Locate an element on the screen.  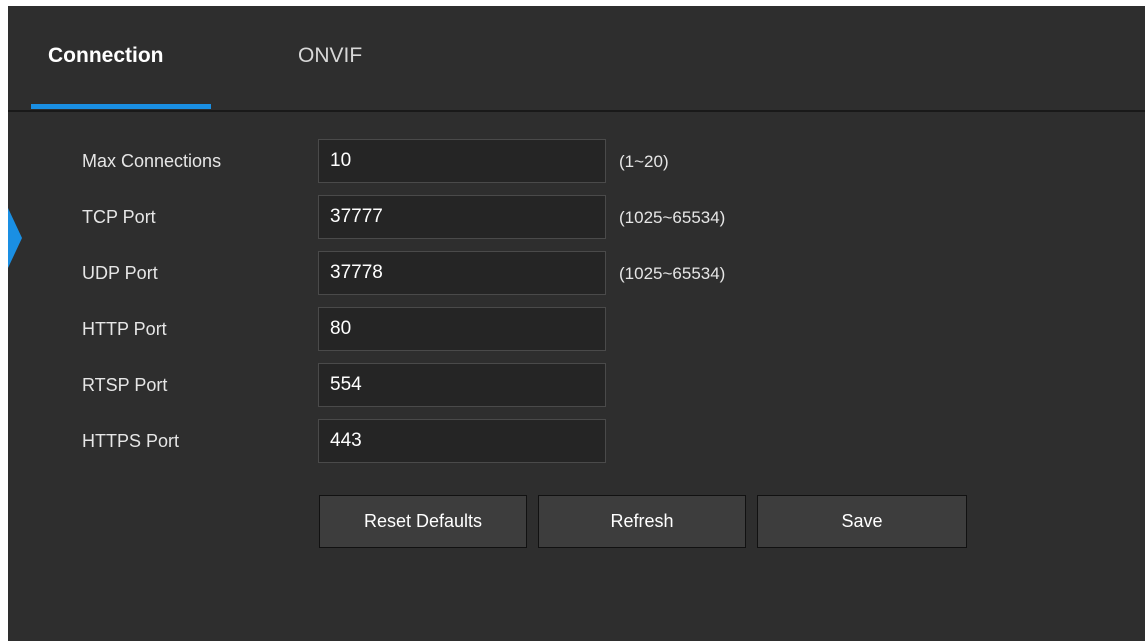
tab-onvif: ONVIF is located at coordinates (330, 56).